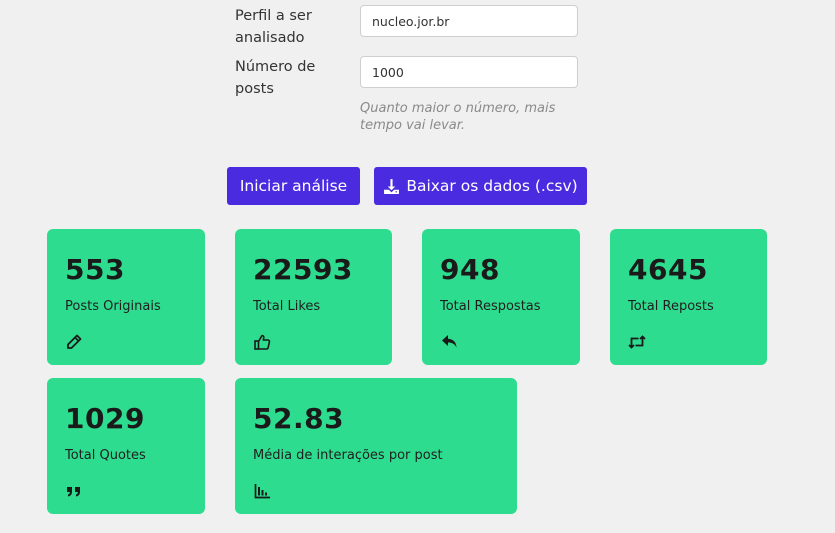  I want to click on stat-card-average-interactions: 52.83 Média de interações por post, so click(376, 446).